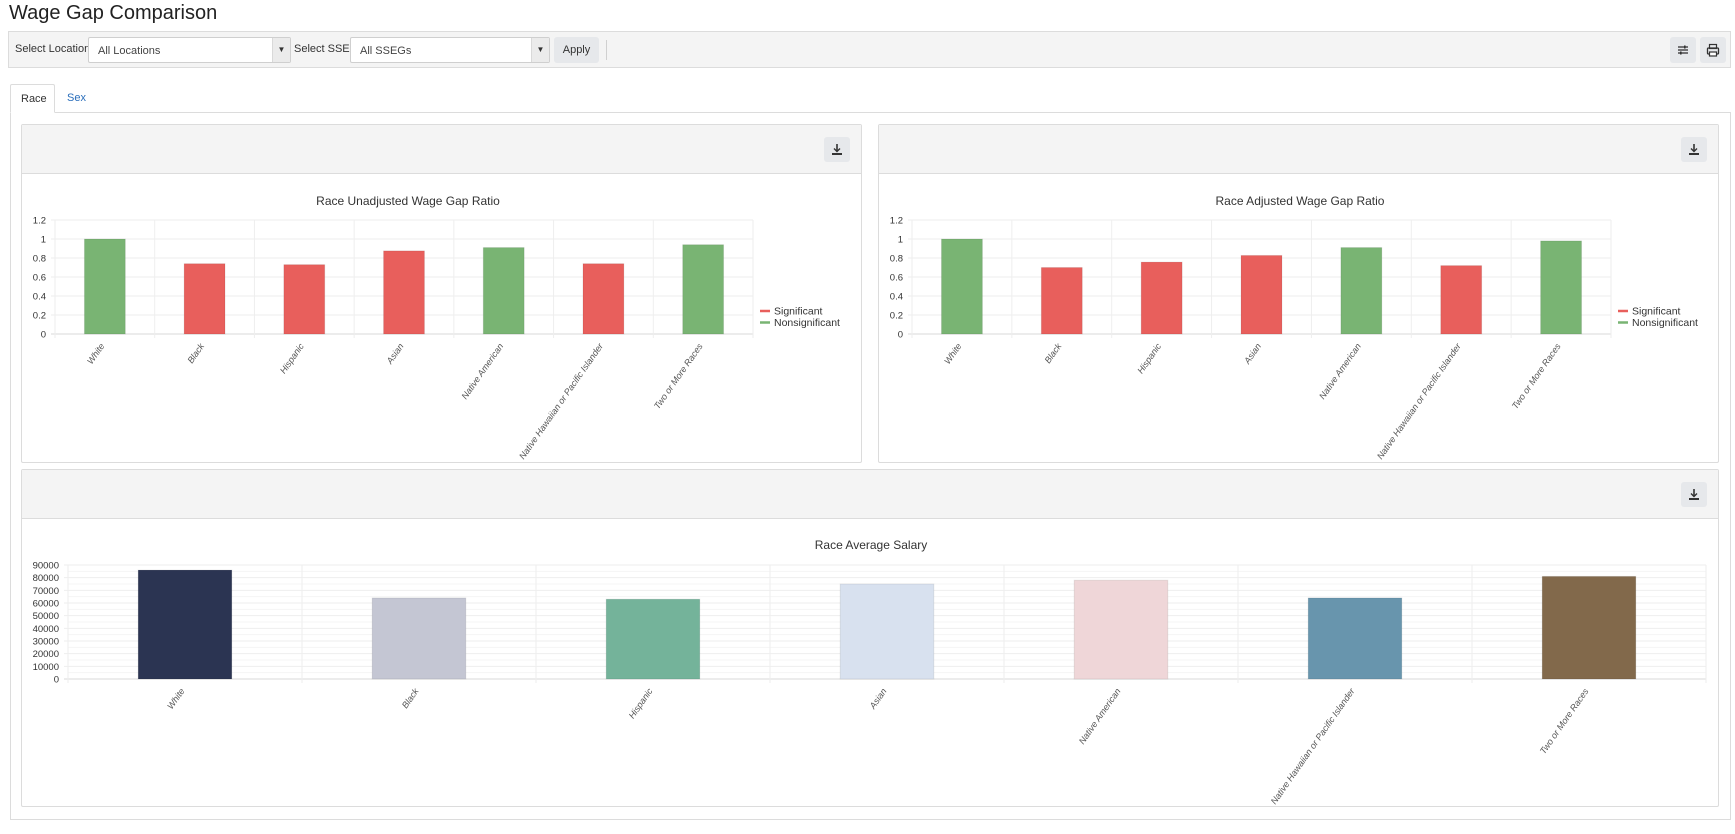 This screenshot has height=834, width=1735. I want to click on y-tick-label: 40000, so click(46, 629).